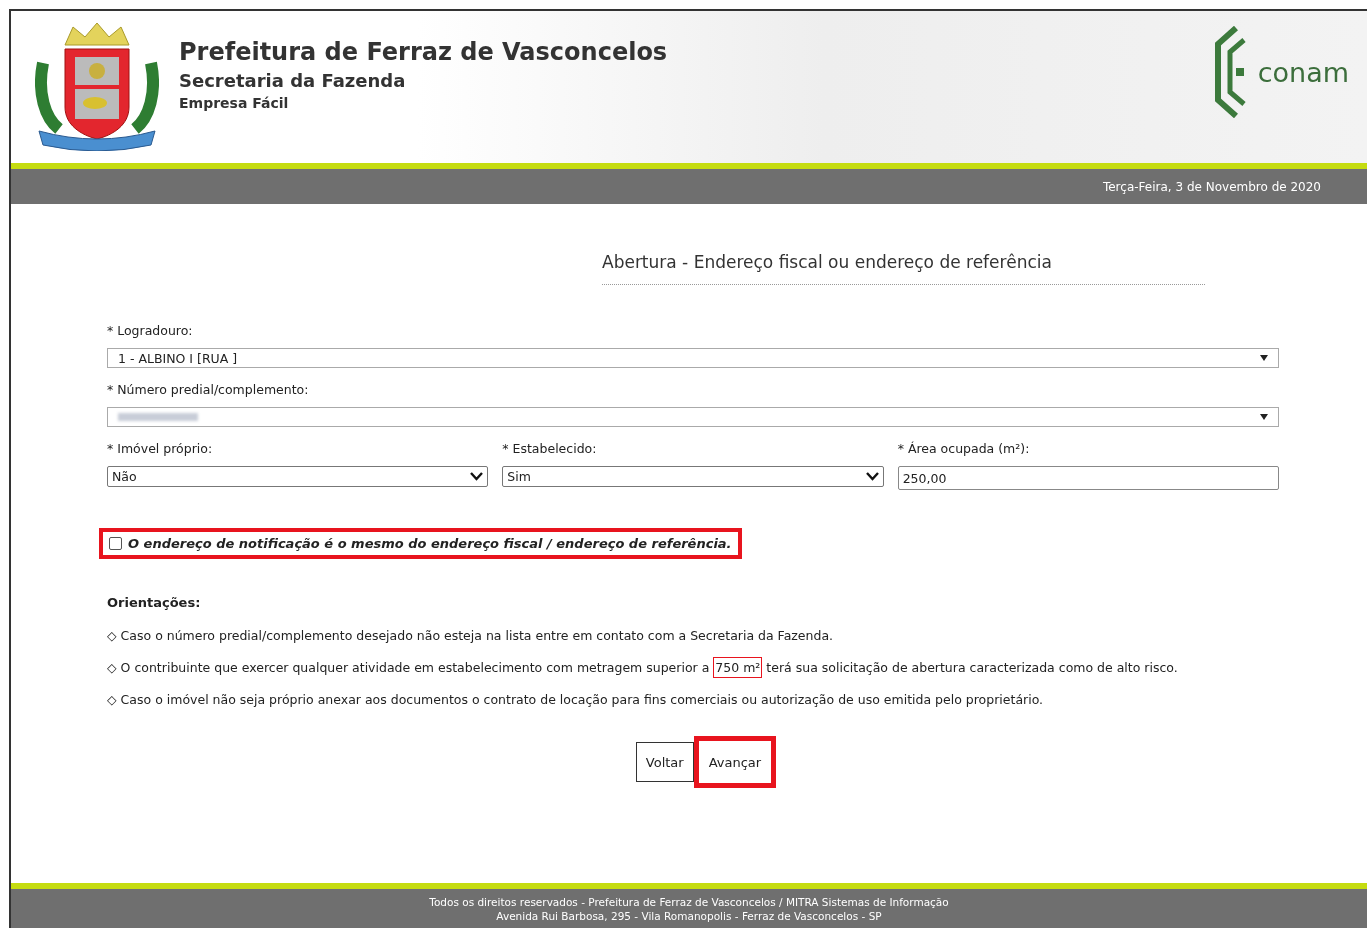 This screenshot has width=1367, height=928. What do you see at coordinates (423, 51) in the screenshot?
I see `site-title: Prefeitura de Ferraz de Vasconcelos` at bounding box center [423, 51].